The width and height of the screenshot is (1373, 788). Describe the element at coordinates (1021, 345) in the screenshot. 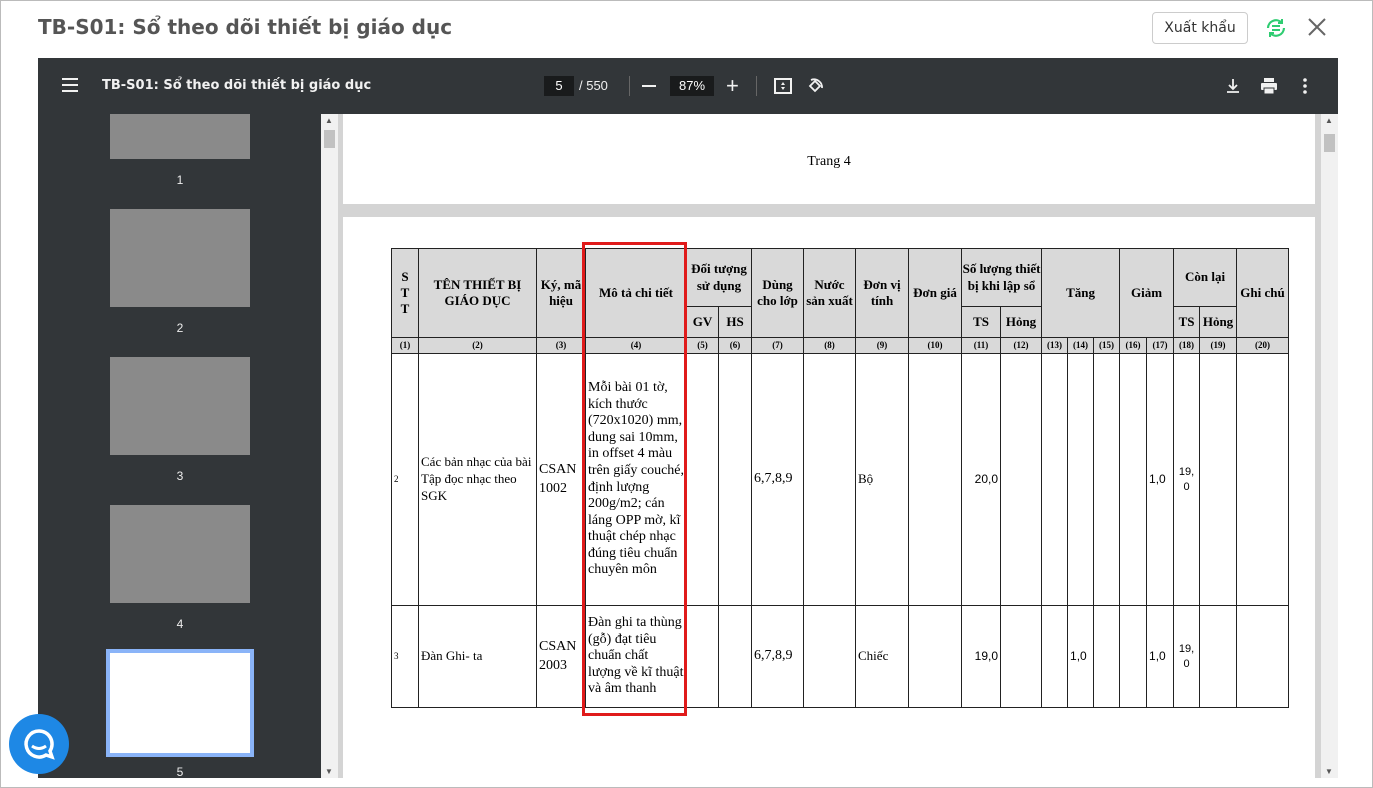

I see `column-number: (12)` at that location.